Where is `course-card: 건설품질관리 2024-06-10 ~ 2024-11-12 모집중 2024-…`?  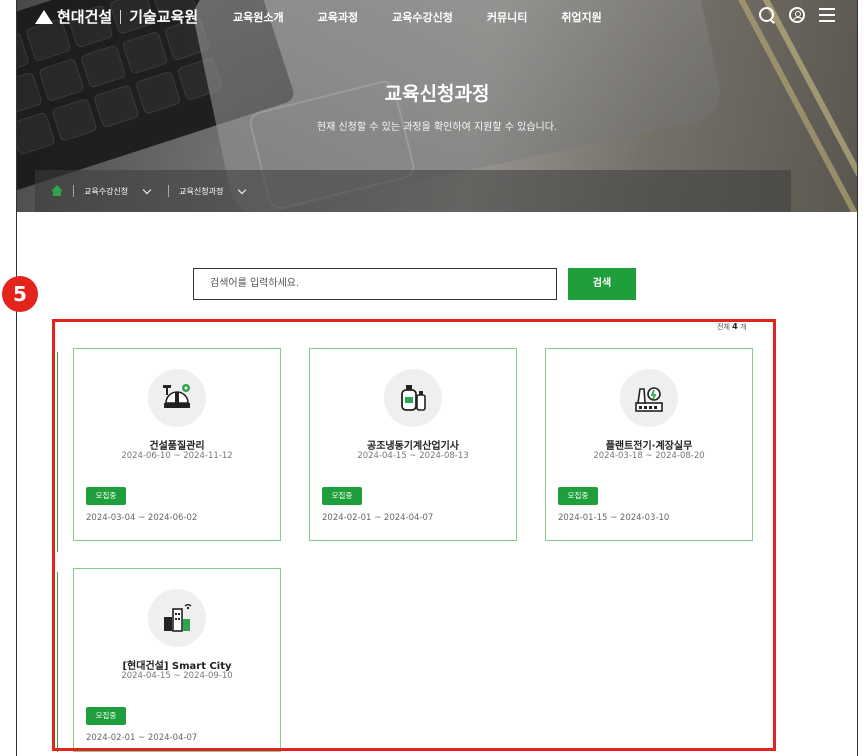
course-card: 건설품질관리 2024-06-10 ~ 2024-11-12 모집중 2024-… is located at coordinates (177, 444).